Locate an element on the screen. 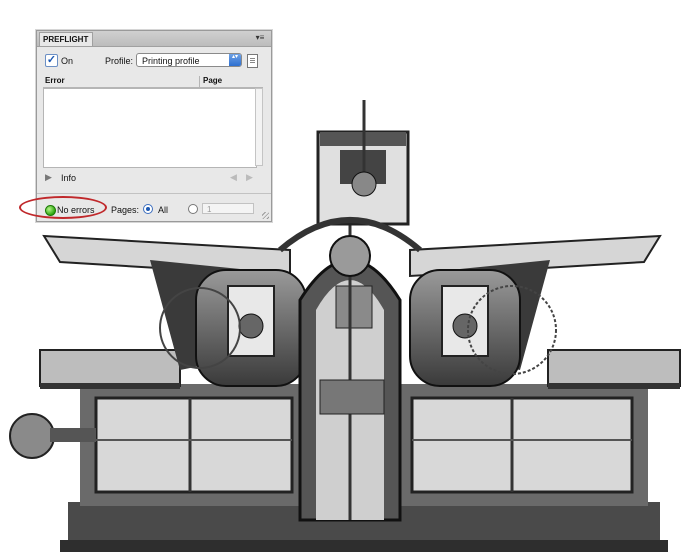 This screenshot has width=700, height=558. next-error-icon: ▶ is located at coordinates (249, 177).